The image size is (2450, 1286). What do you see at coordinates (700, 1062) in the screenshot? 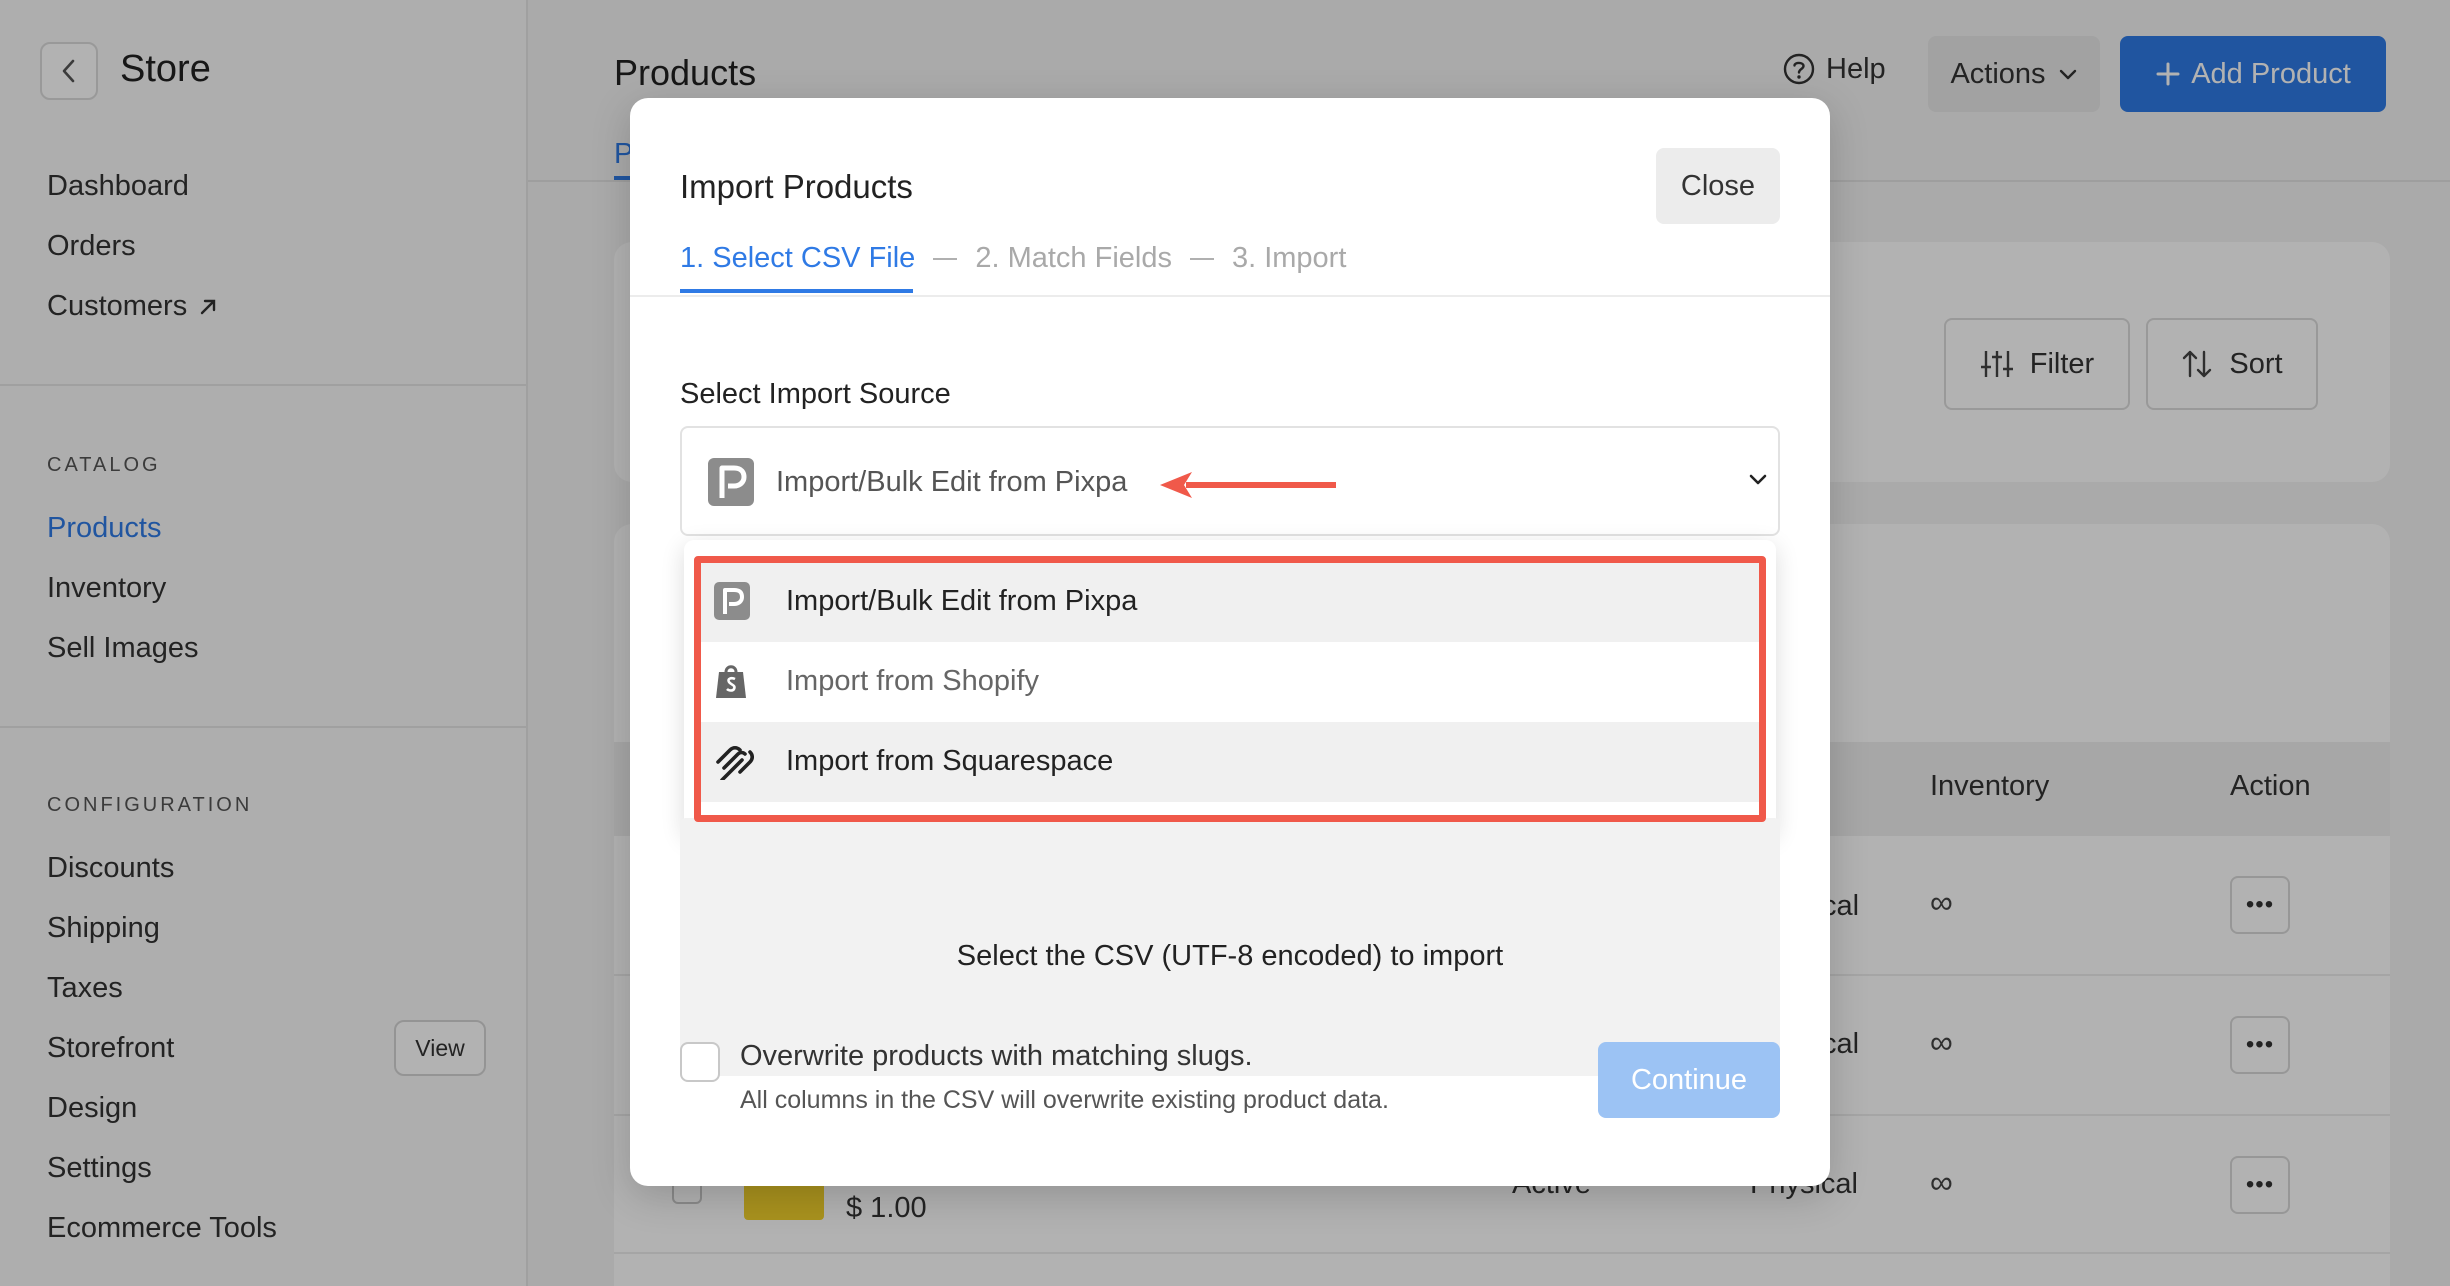
I see `overwrite-checkbox` at bounding box center [700, 1062].